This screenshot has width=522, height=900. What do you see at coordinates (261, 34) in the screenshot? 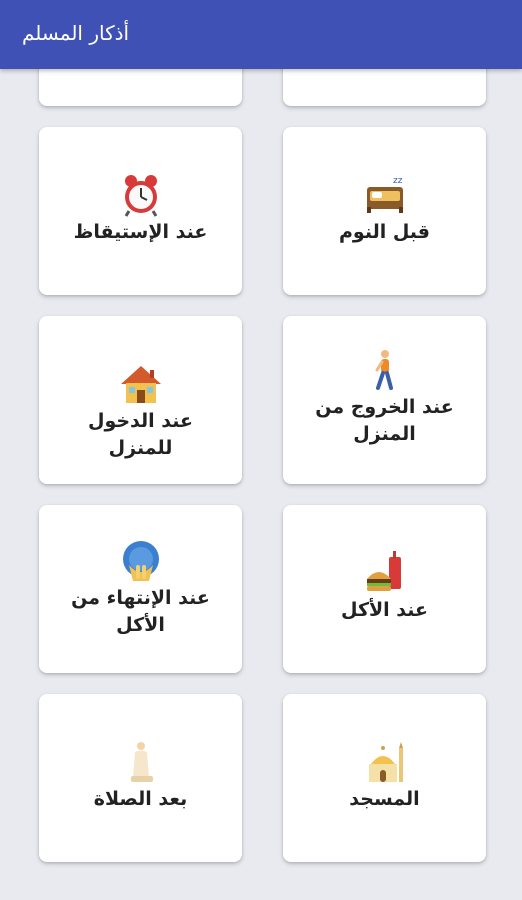
I see `app-bar: أذكار المسلم` at bounding box center [261, 34].